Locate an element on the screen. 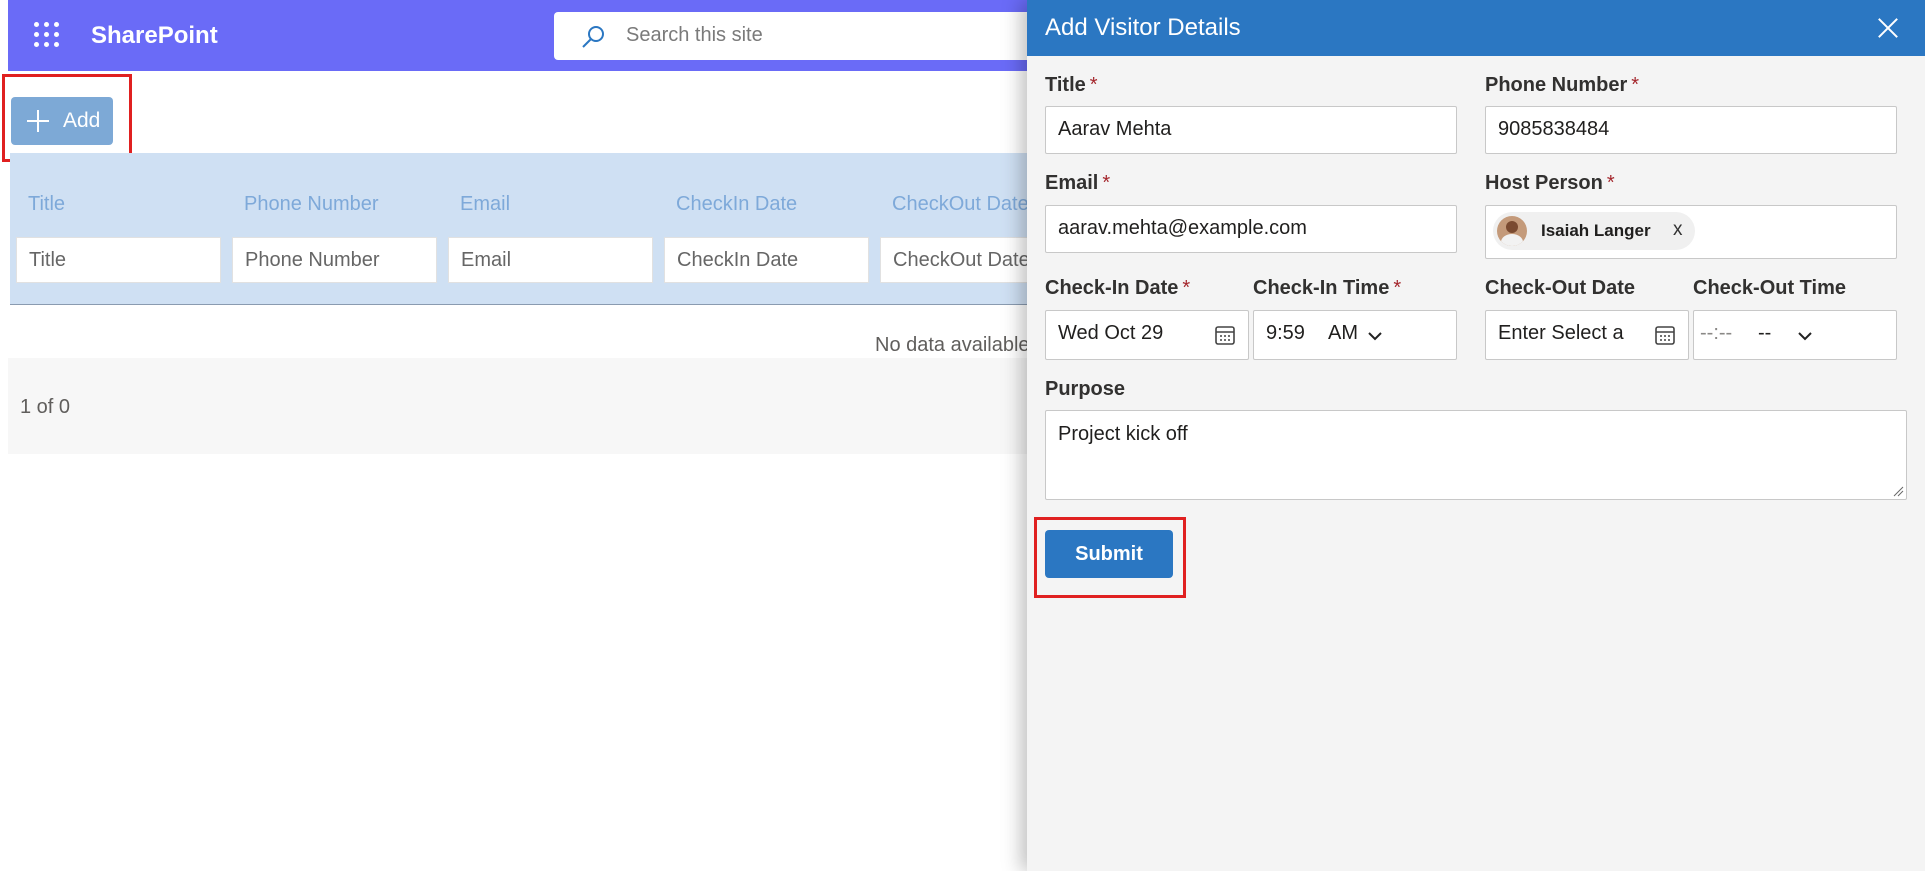 This screenshot has width=1925, height=871. email-field: aarav.mehta@example.com is located at coordinates (1251, 229).